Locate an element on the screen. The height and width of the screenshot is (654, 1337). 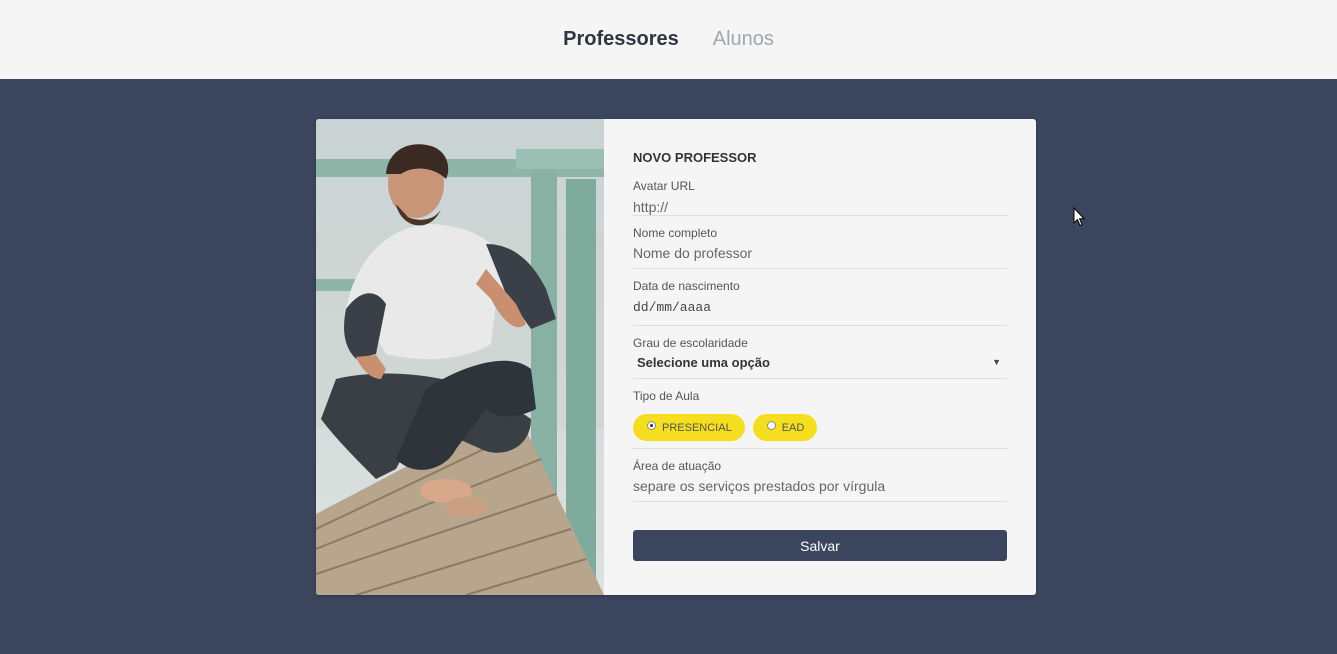
avatar-url-label: Avatar URL is located at coordinates (664, 186).